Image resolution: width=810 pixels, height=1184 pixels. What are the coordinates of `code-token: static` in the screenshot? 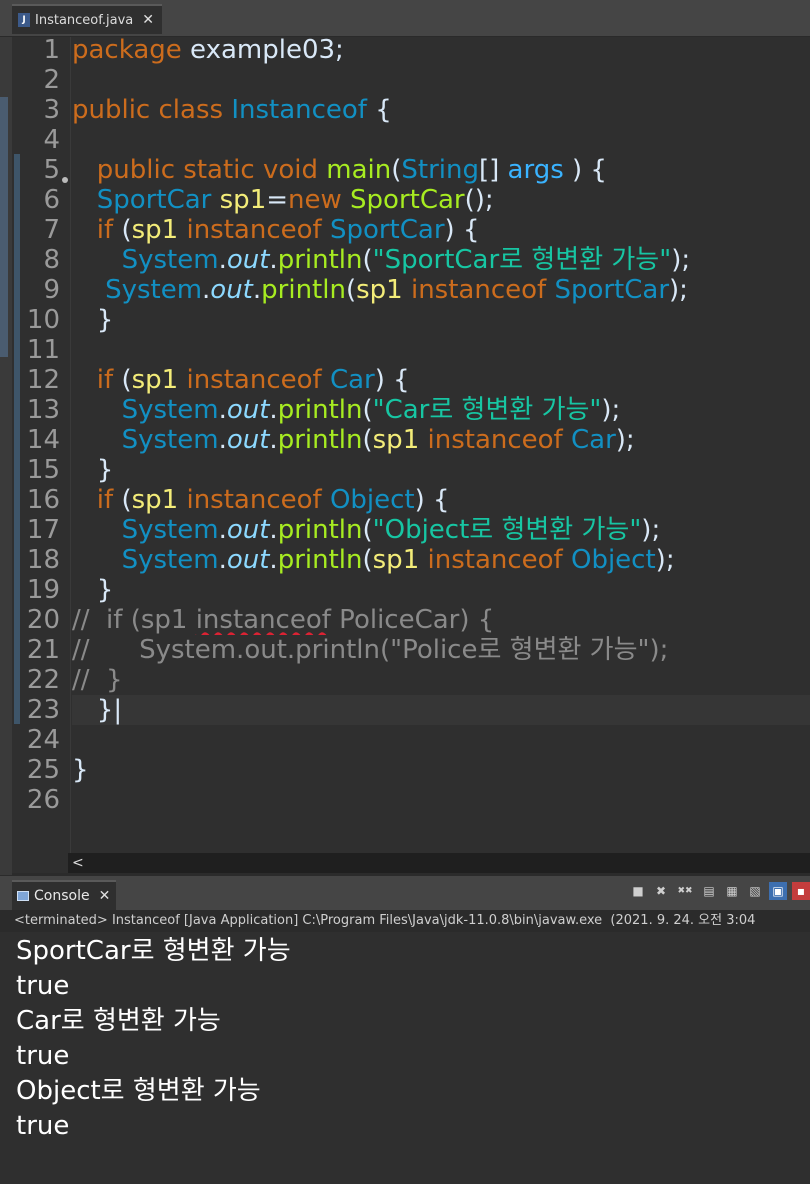 It's located at (223, 170).